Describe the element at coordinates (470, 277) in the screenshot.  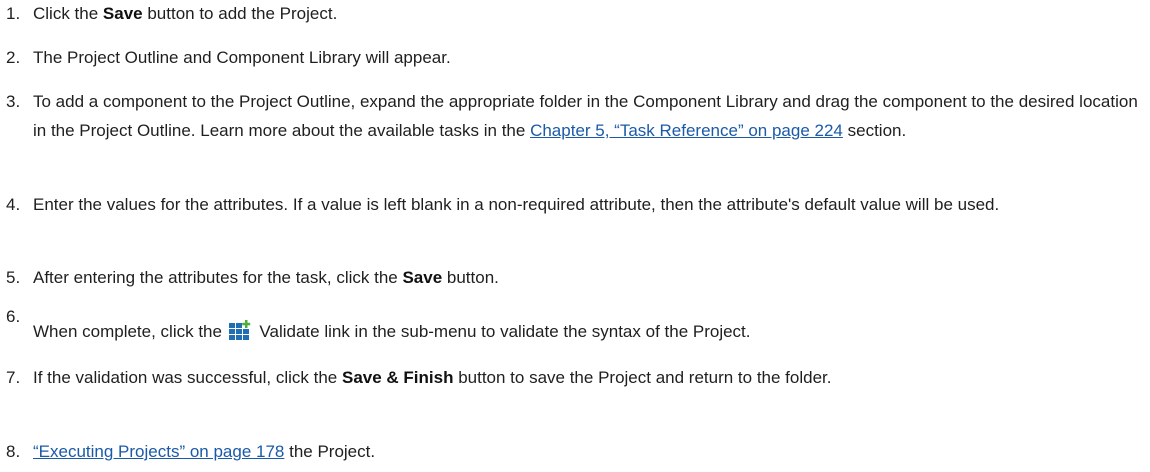
I see `step-text-part: button.` at that location.